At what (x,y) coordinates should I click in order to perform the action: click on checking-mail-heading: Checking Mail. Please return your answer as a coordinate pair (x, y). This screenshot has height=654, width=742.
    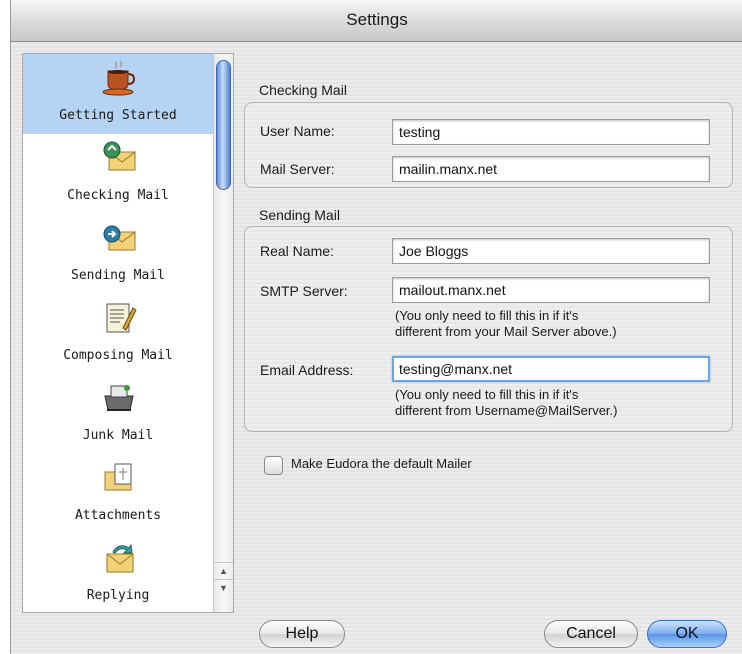
    Looking at the image, I should click on (303, 90).